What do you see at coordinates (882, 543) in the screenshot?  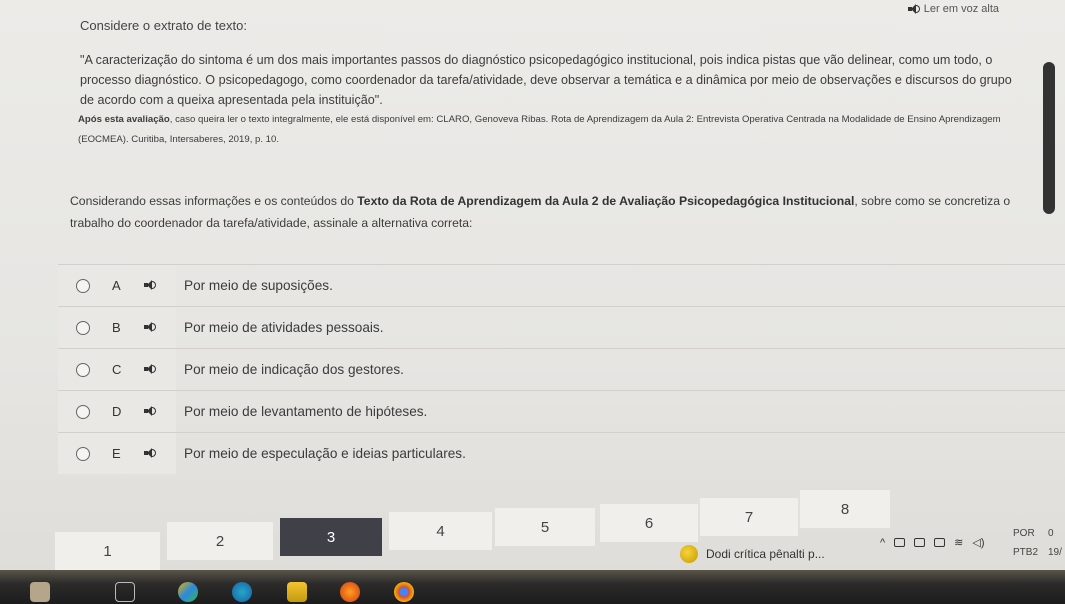 I see `chevron-up-icon: ^` at bounding box center [882, 543].